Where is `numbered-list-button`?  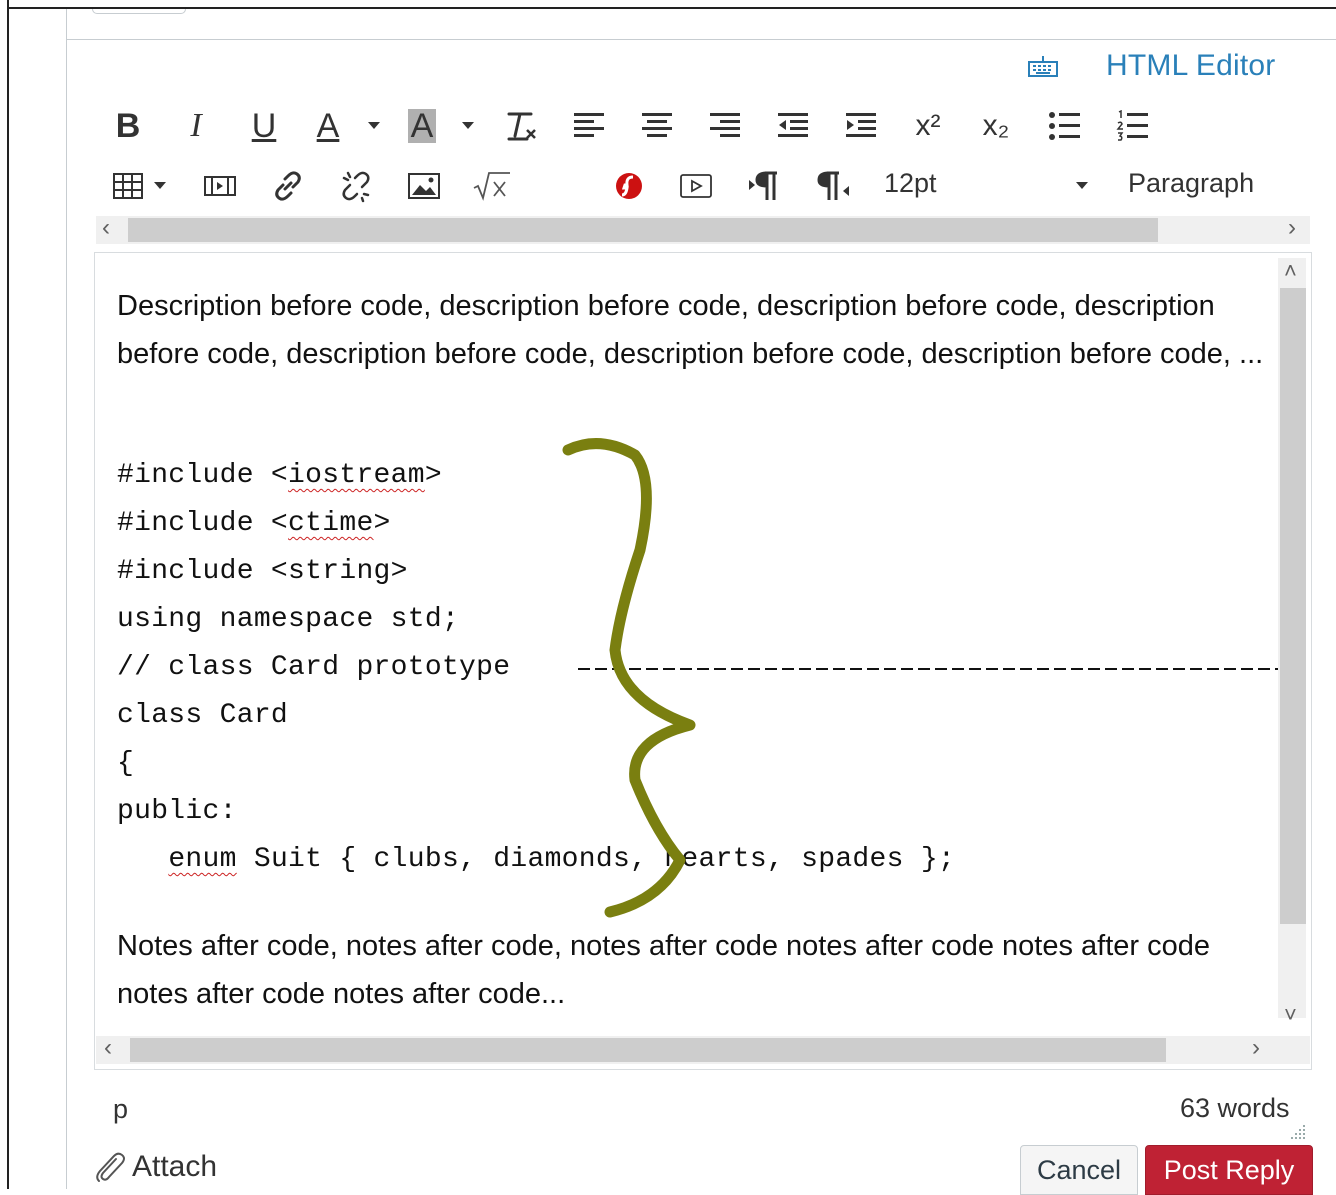 numbered-list-button is located at coordinates (1133, 126).